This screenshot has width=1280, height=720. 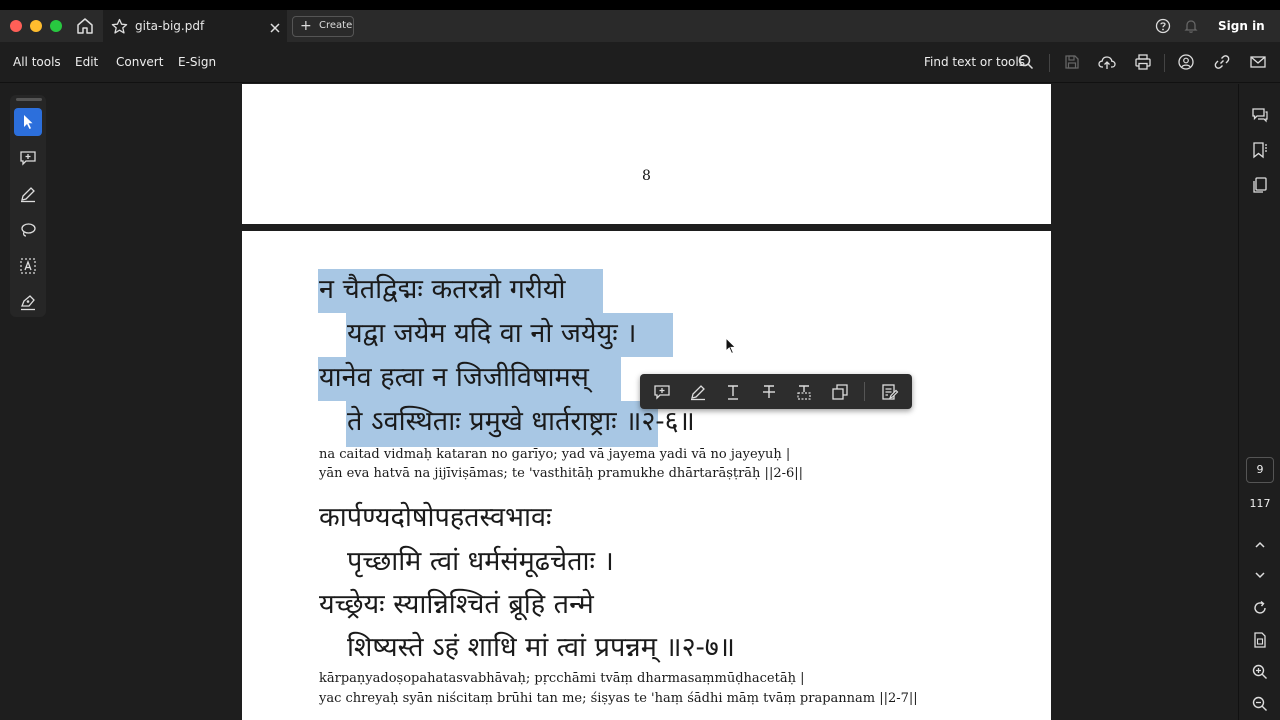 I want to click on close-tab-icon, so click(x=275, y=26).